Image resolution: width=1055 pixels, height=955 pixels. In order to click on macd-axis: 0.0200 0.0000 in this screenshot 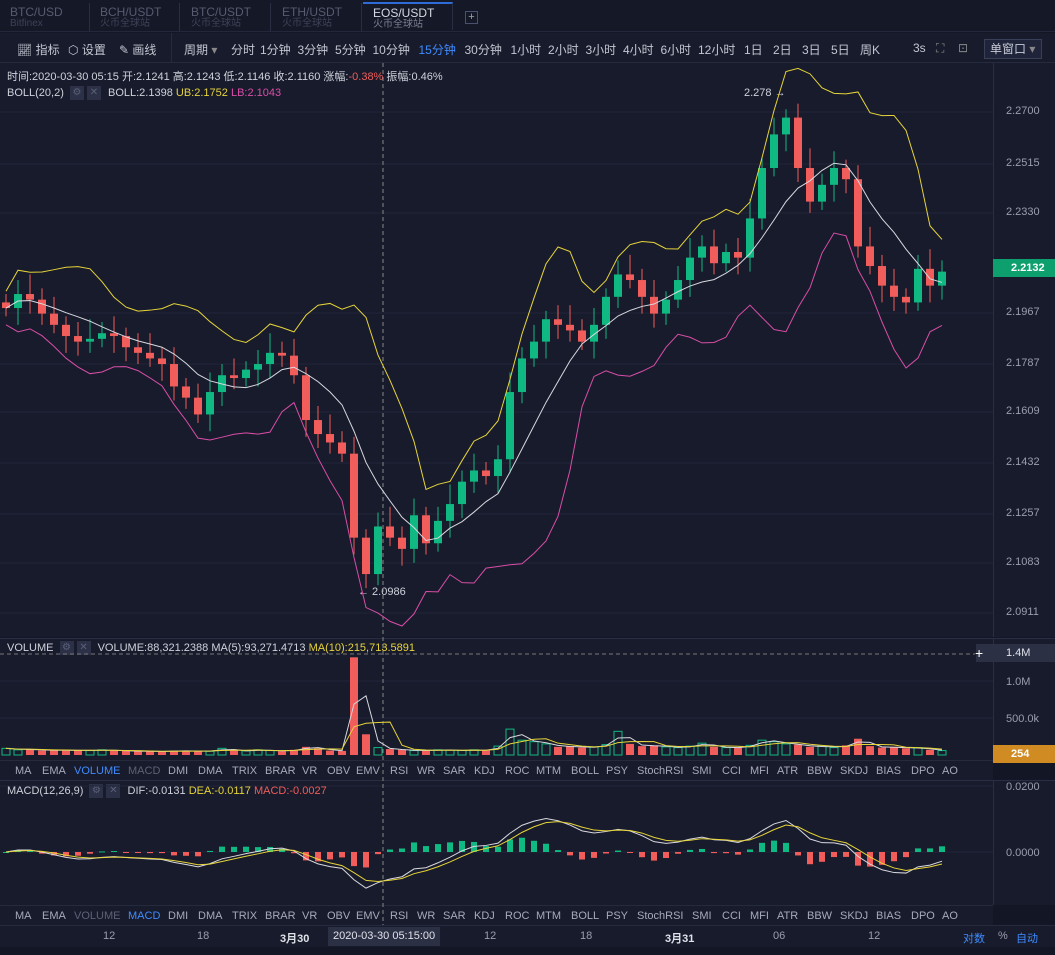, I will do `click(1024, 842)`.